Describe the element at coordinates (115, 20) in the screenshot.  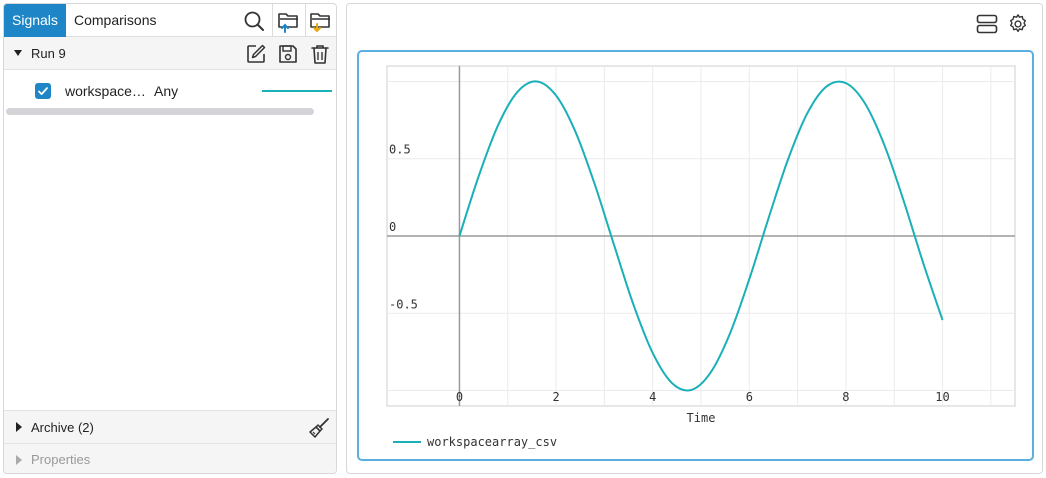
I see `tab-comparisons: Comparisons` at that location.